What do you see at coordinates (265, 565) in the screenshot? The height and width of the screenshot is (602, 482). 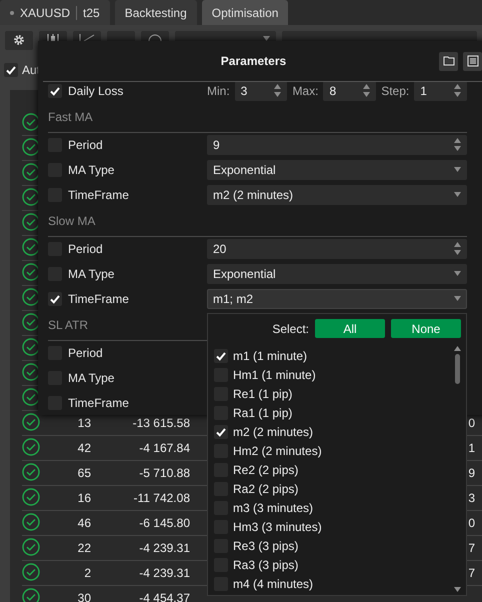 I see `option-label: Ra3 (3 pips)` at bounding box center [265, 565].